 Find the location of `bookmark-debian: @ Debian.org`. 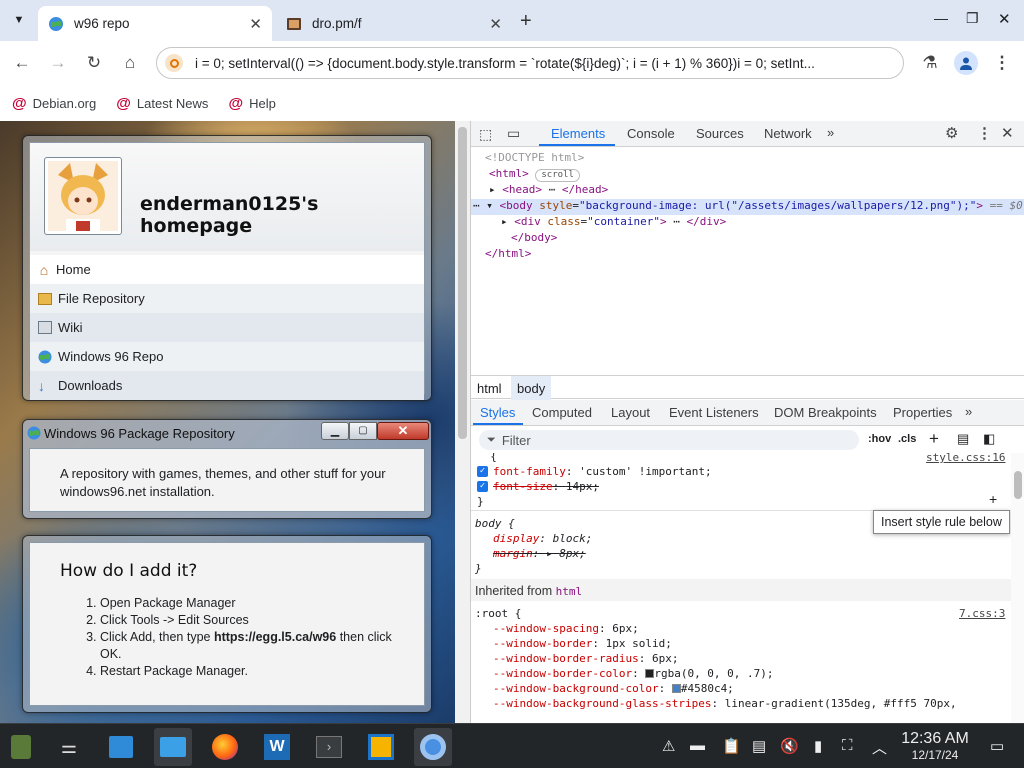

bookmark-debian: @ Debian.org is located at coordinates (54, 103).